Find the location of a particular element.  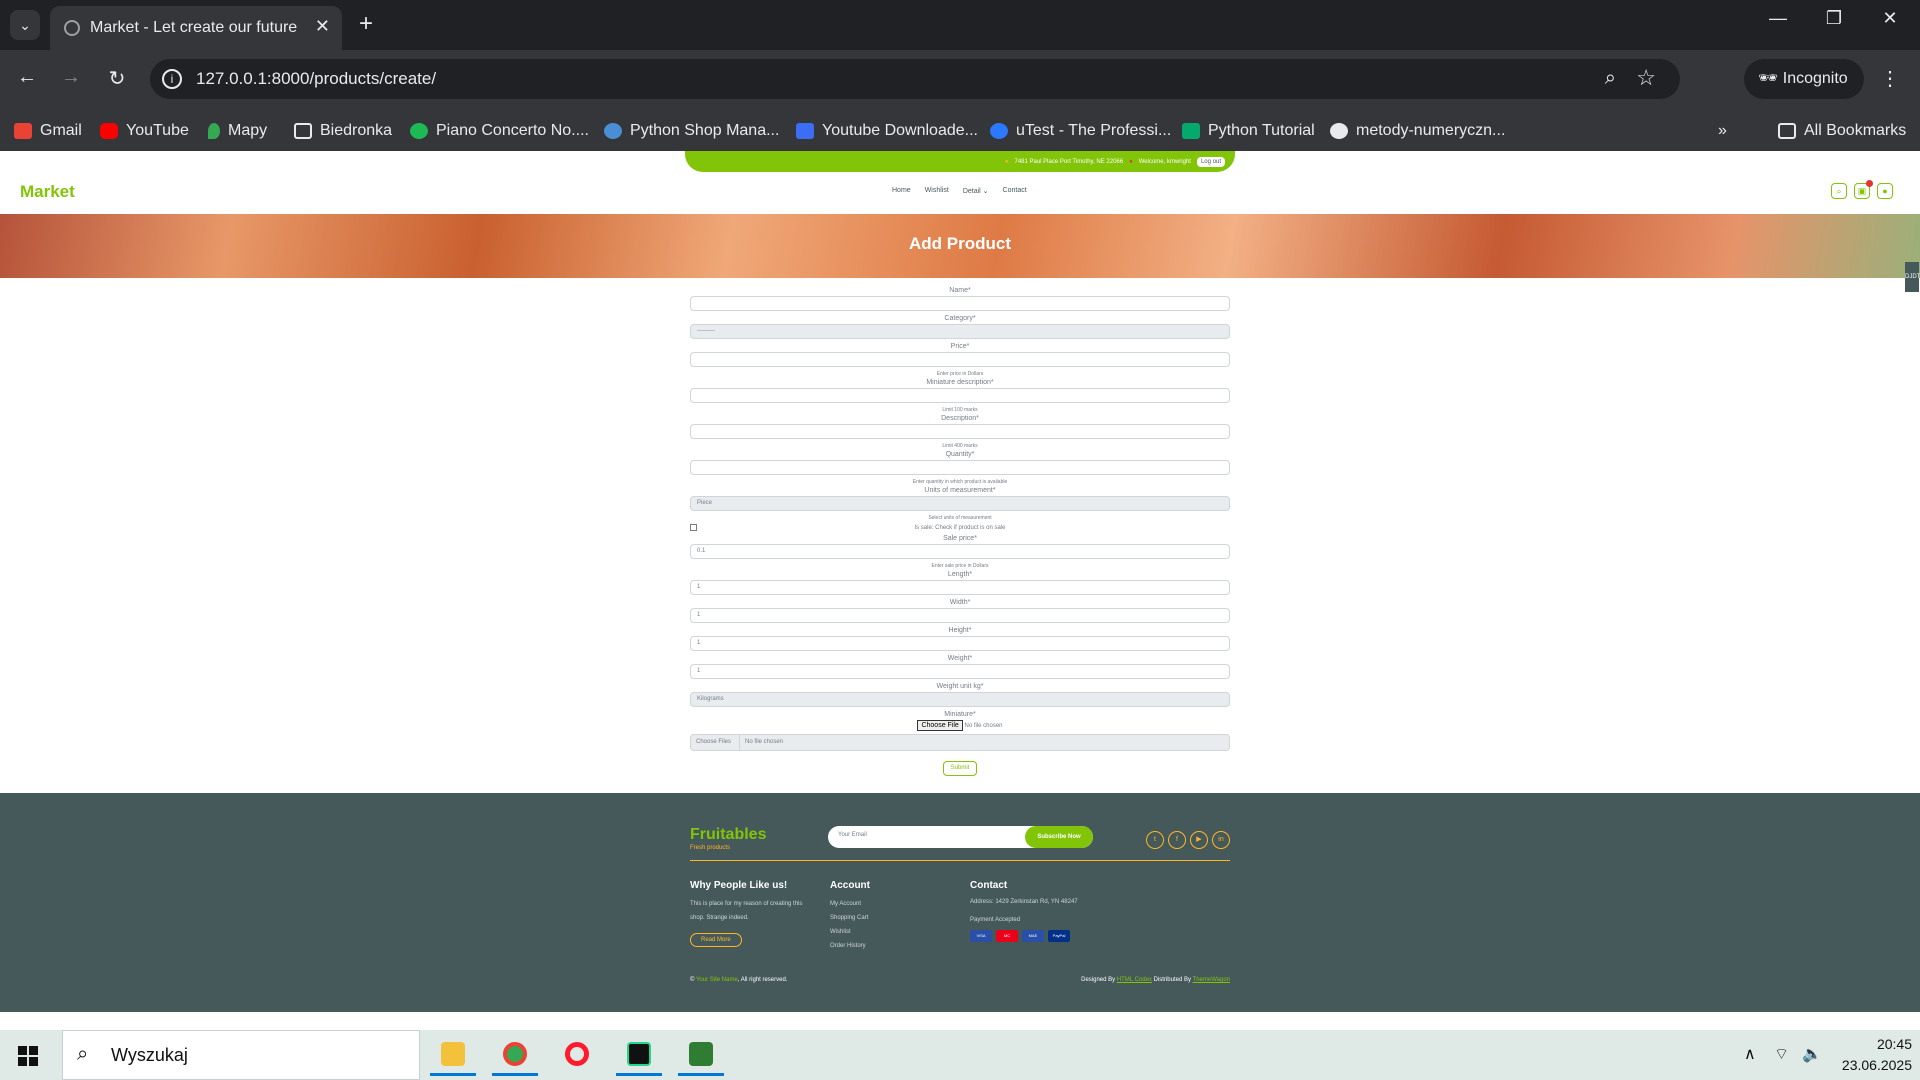

desc-help: Limit 400 marks is located at coordinates (960, 446).